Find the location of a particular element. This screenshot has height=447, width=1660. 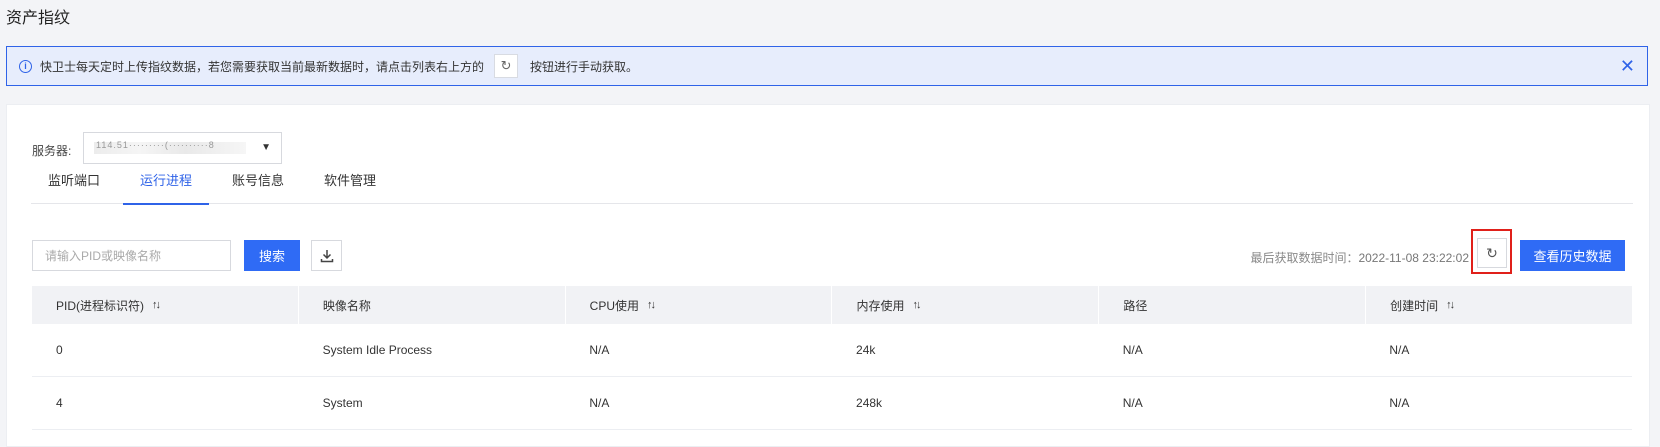

refresh-highlight: ↻ is located at coordinates (1491, 251).